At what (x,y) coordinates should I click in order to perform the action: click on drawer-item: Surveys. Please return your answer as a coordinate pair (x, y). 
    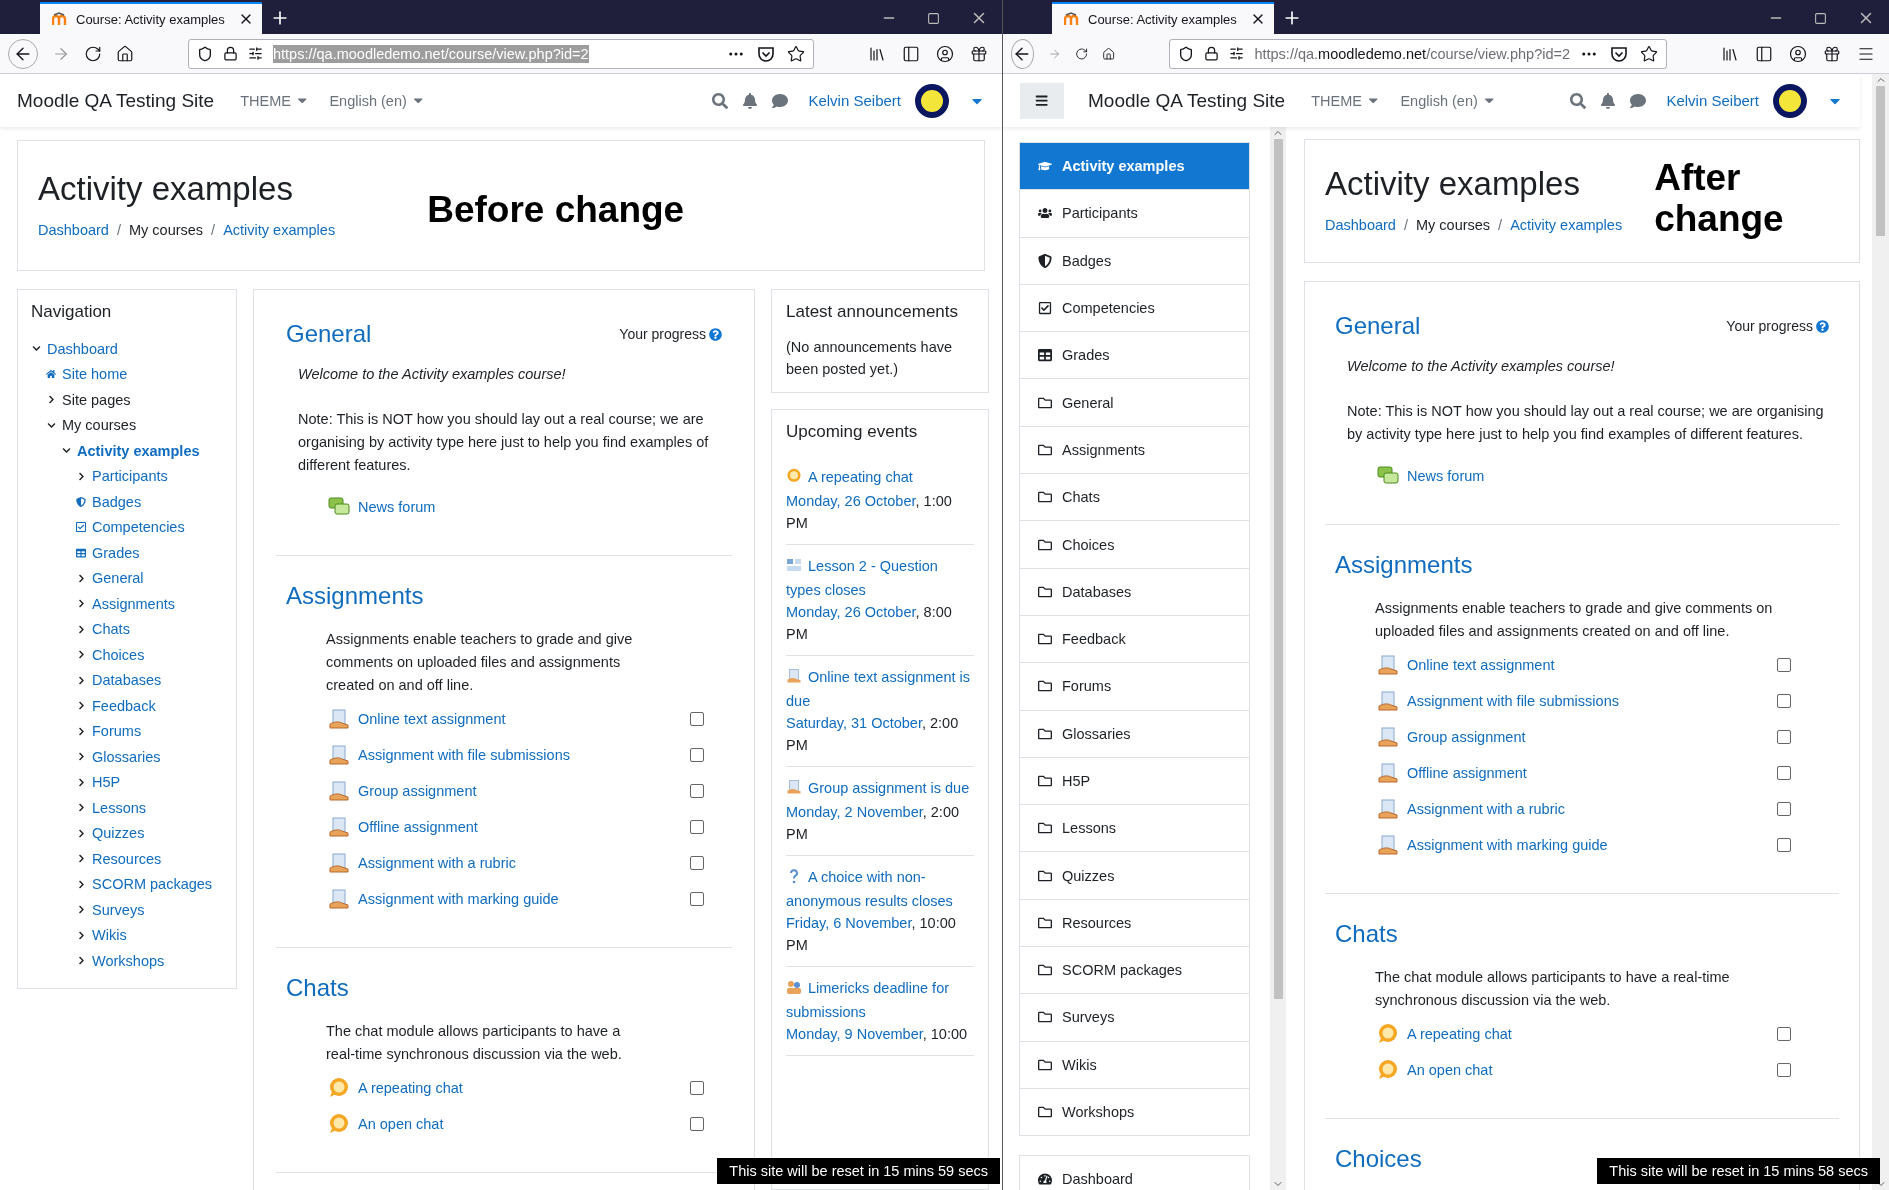
    Looking at the image, I should click on (1134, 1017).